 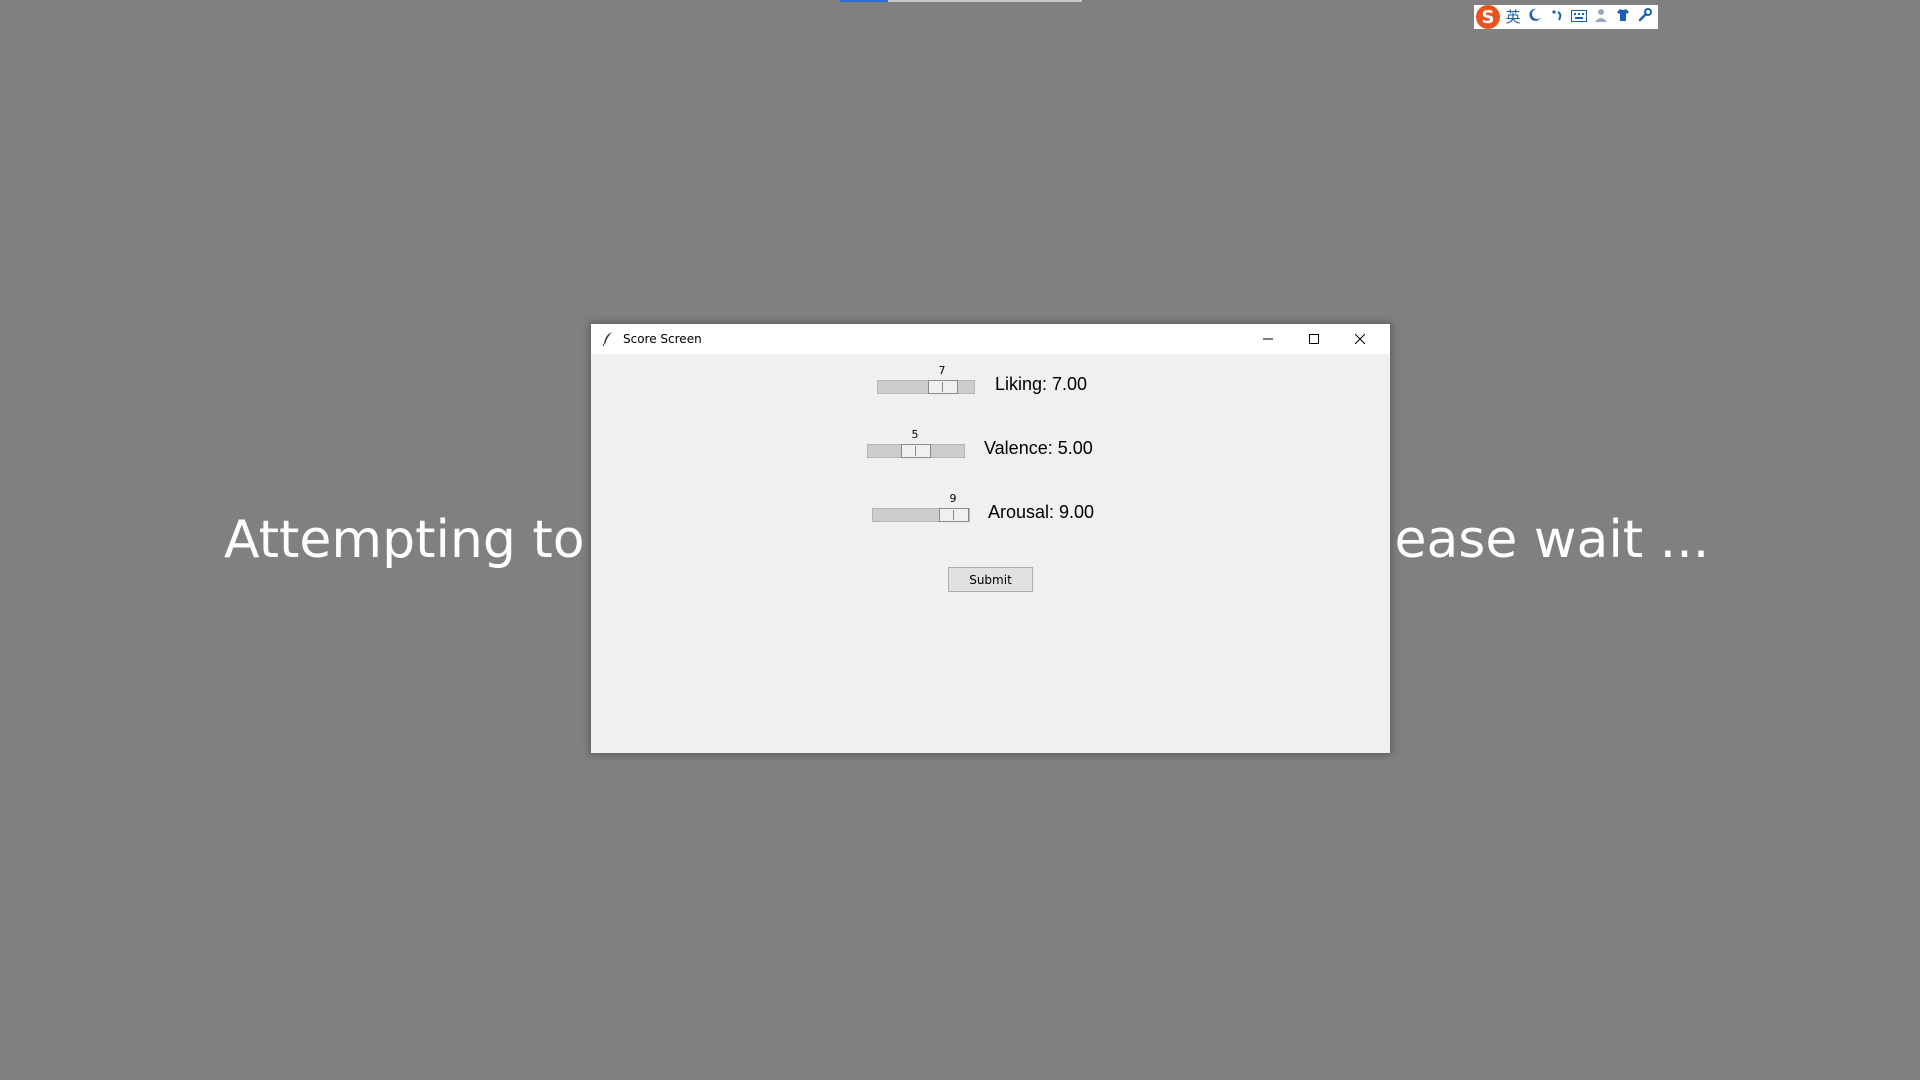 I want to click on liking-scale-value: 7, so click(x=942, y=370).